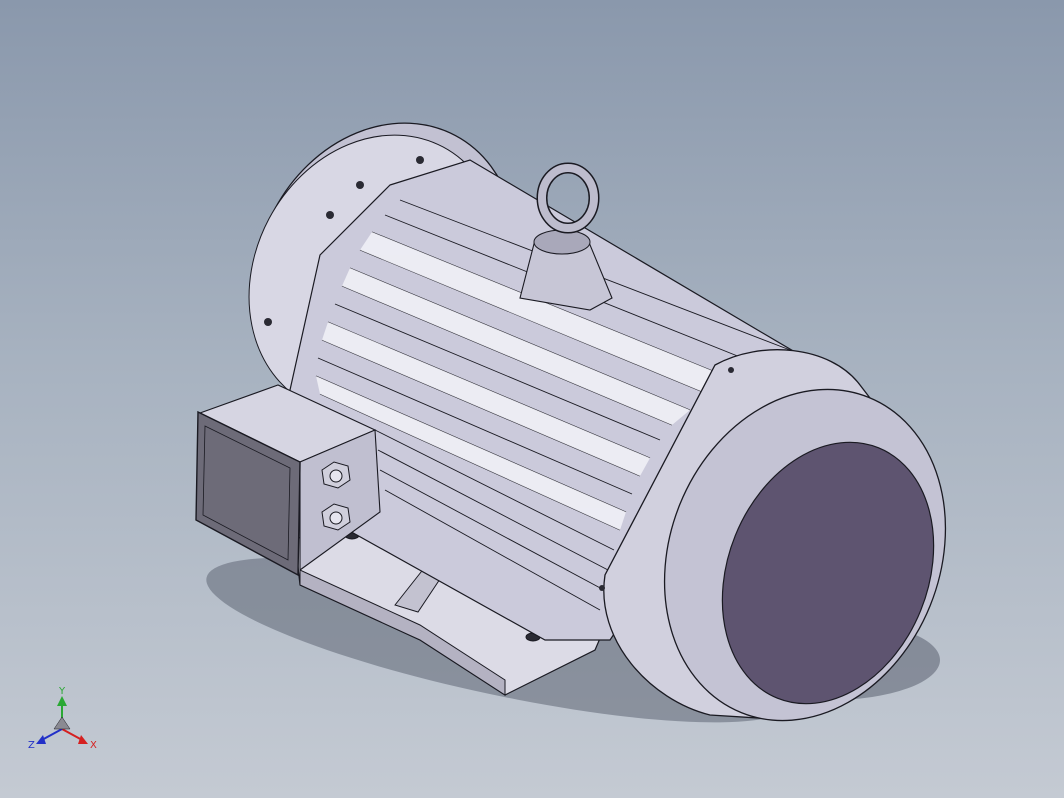 Image resolution: width=1064 pixels, height=798 pixels. What do you see at coordinates (83, 739) in the screenshot?
I see `x-axis-arrow-icon` at bounding box center [83, 739].